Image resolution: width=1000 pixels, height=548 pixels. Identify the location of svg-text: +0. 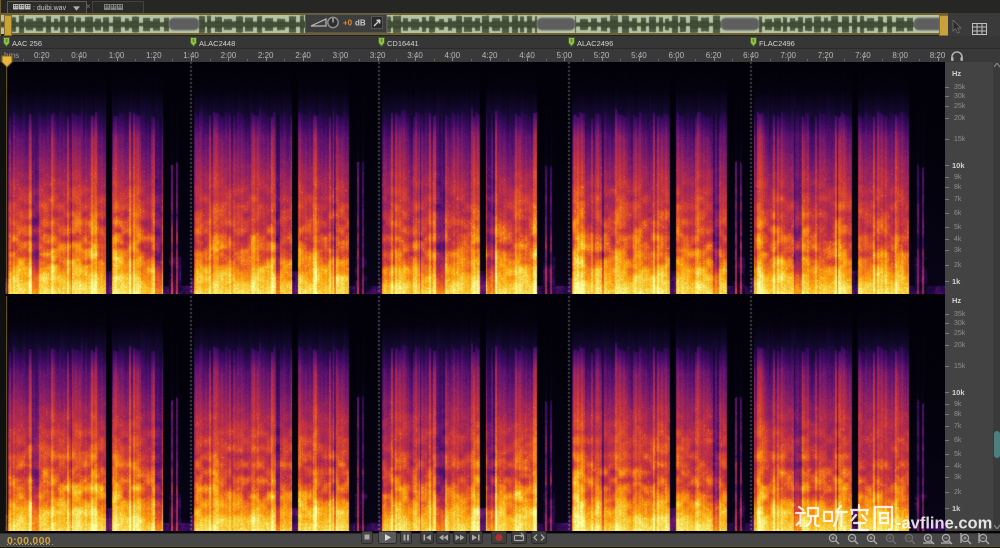
(348, 23).